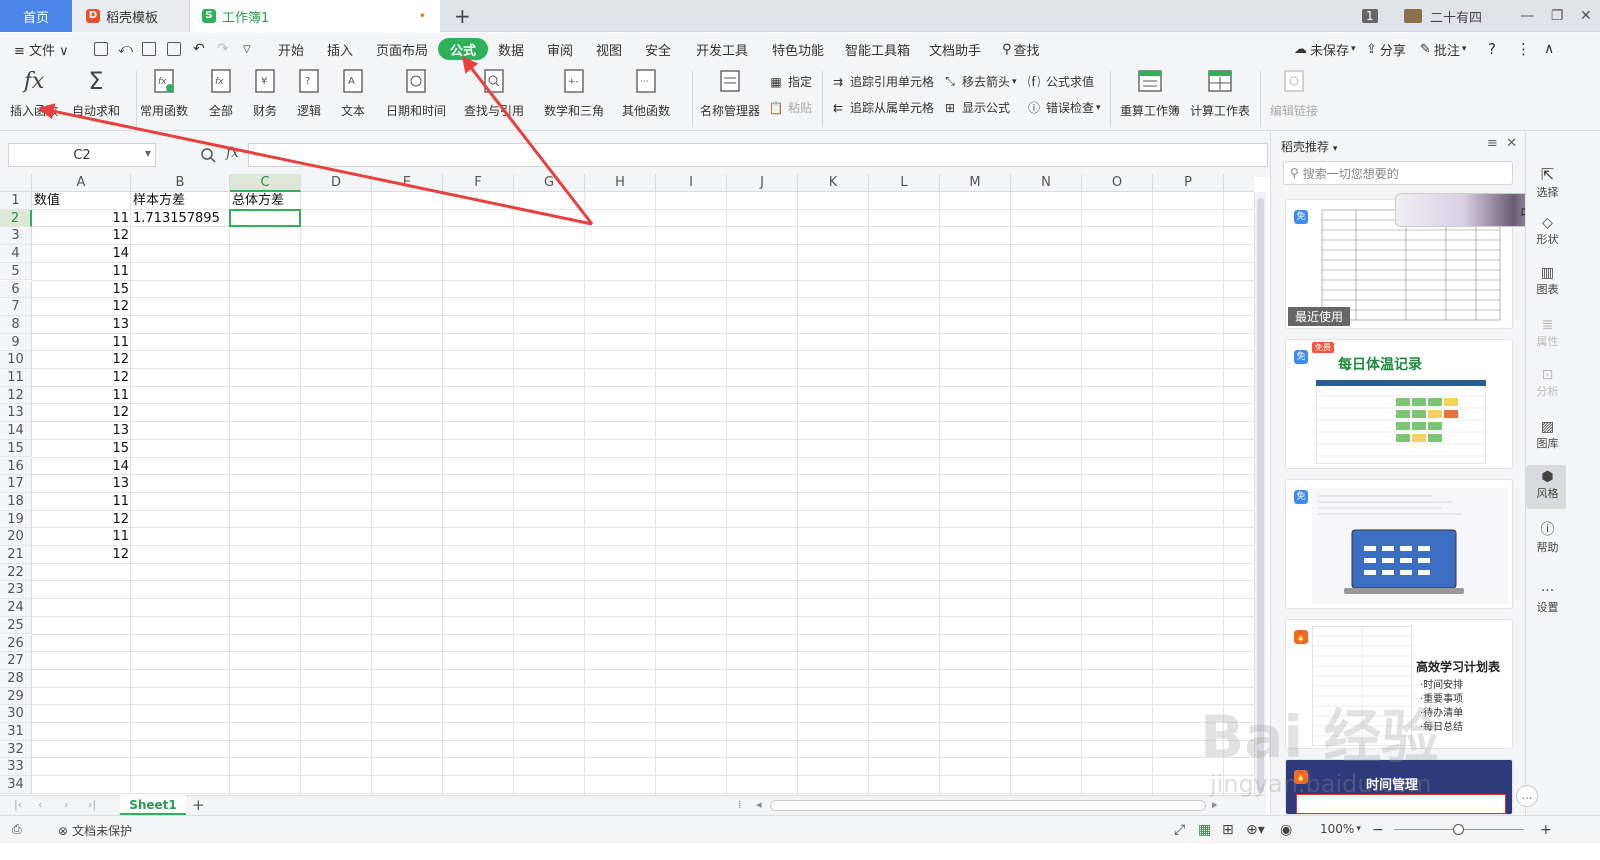 This screenshot has width=1600, height=860. I want to click on column-header-O: O, so click(1117, 183).